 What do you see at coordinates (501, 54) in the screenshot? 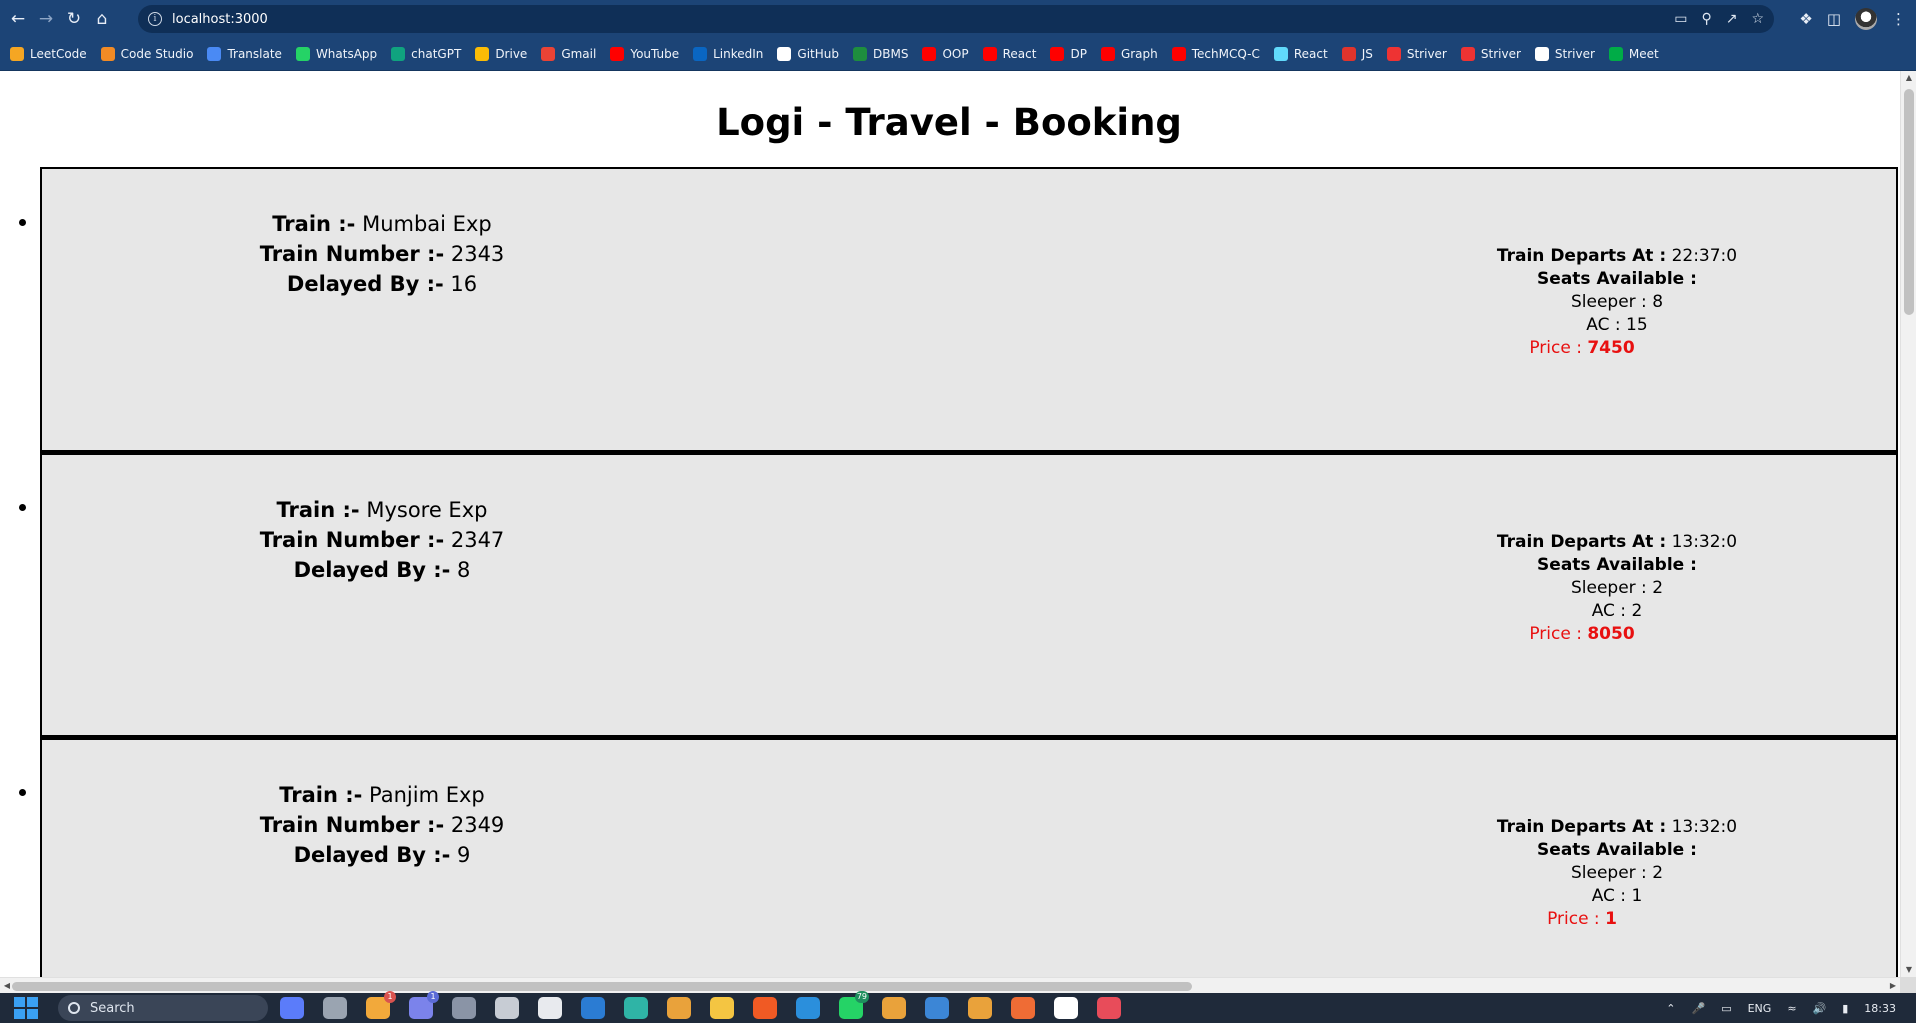
I see `bookmark-item: Drive` at bounding box center [501, 54].